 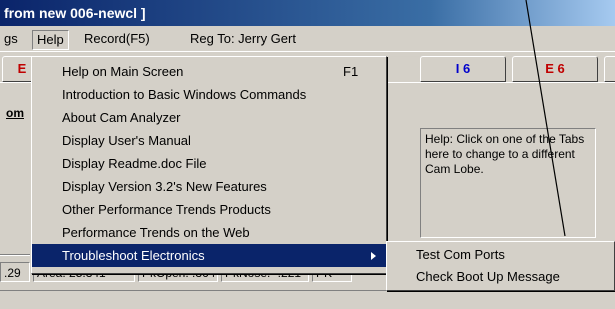 I want to click on menu-item-readme: Display Readme.doc File, so click(x=209, y=163).